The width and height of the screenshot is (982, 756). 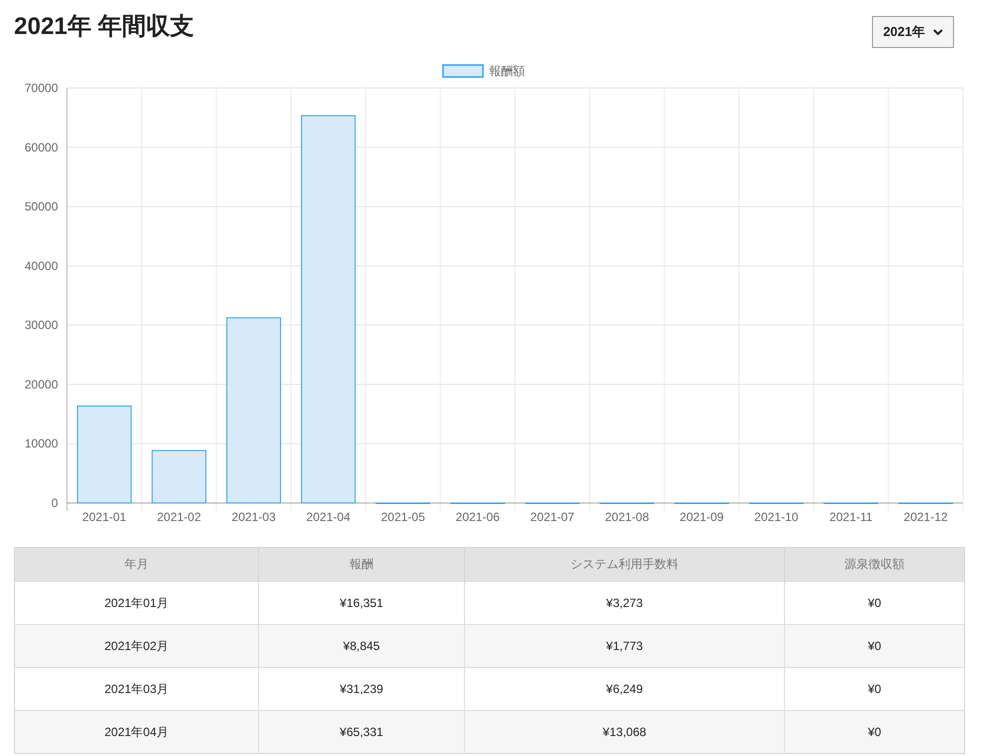 What do you see at coordinates (926, 517) in the screenshot?
I see `x-tick-label: 2021-12` at bounding box center [926, 517].